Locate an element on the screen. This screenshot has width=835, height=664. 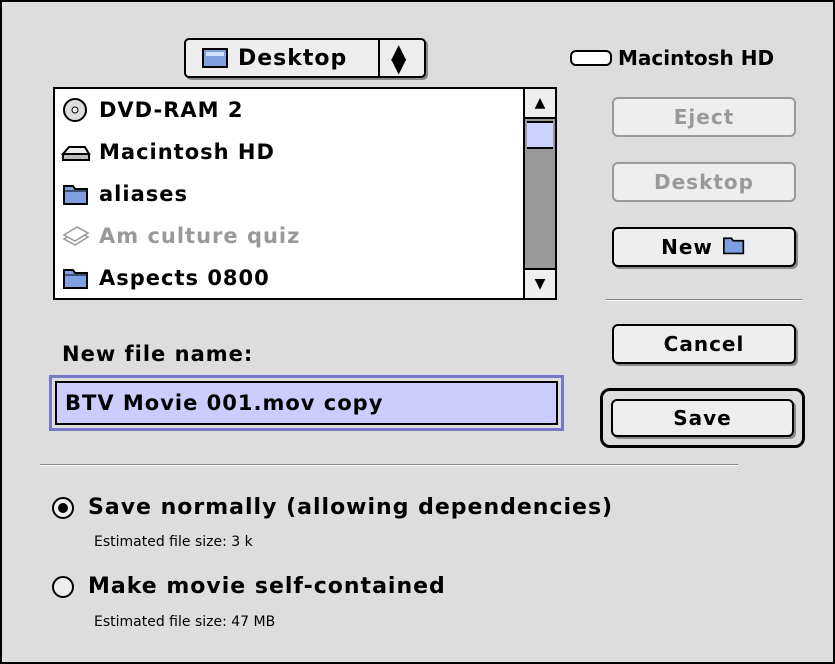
volume-label: Macintosh HD is located at coordinates (696, 58).